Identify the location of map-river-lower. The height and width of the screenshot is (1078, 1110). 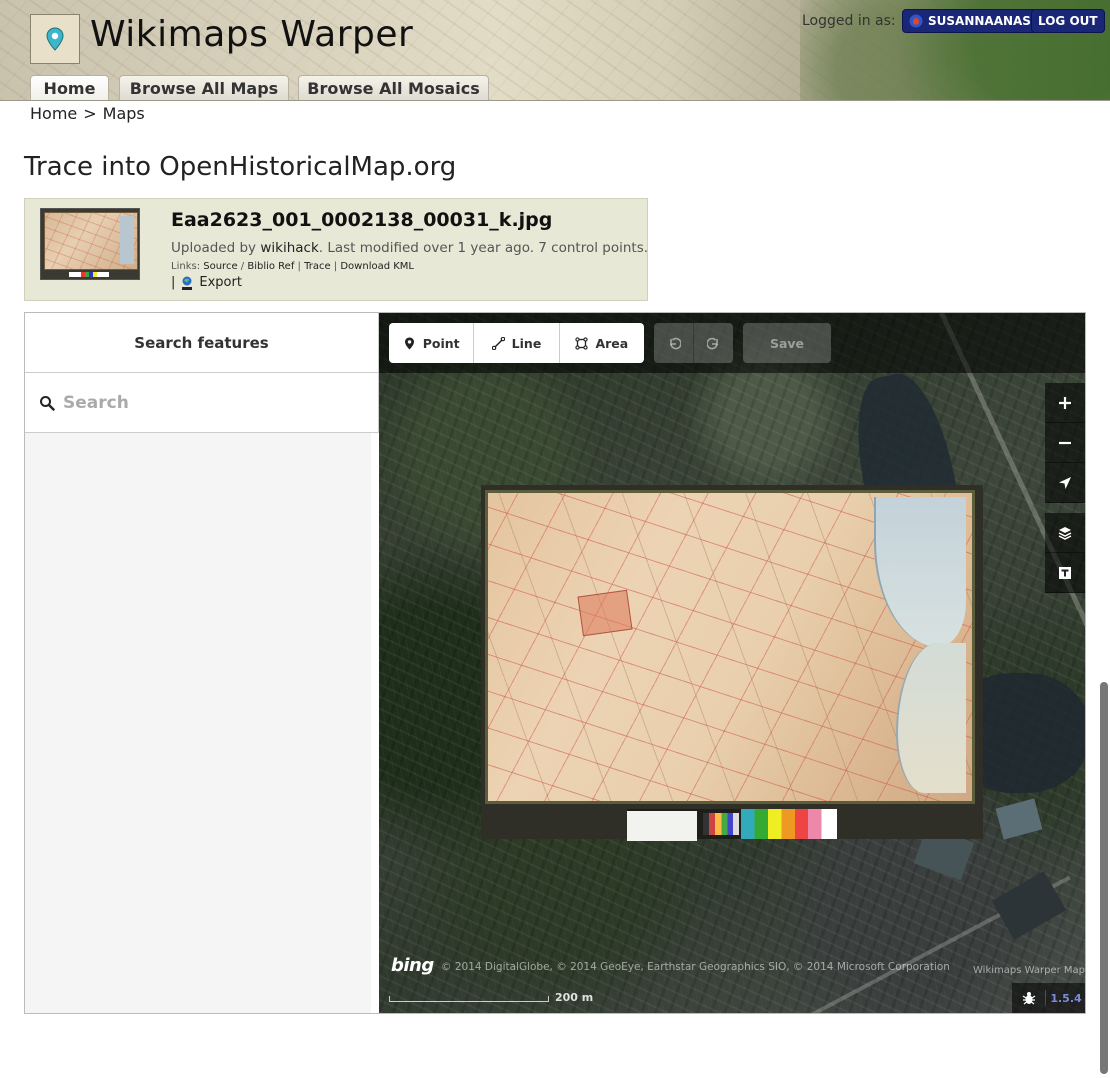
(931, 718).